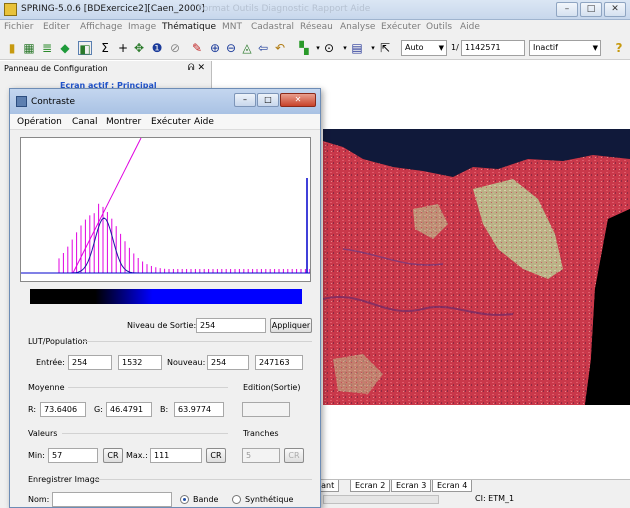 This screenshot has width=630, height=508. I want to click on menu-analyse: Analyse, so click(357, 27).